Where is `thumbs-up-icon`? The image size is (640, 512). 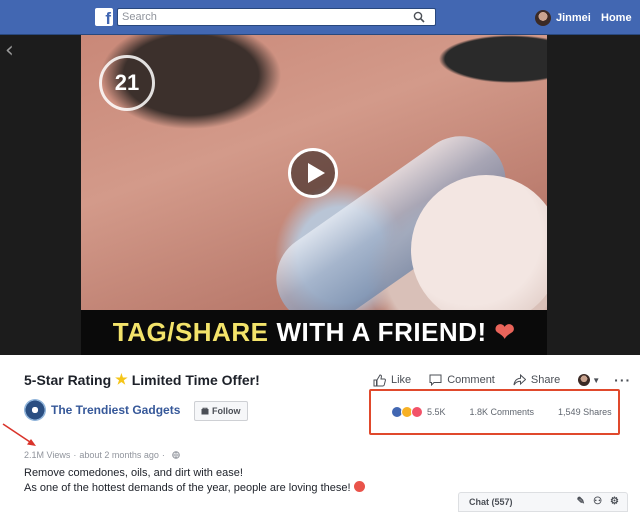
thumbs-up-icon is located at coordinates (379, 379).